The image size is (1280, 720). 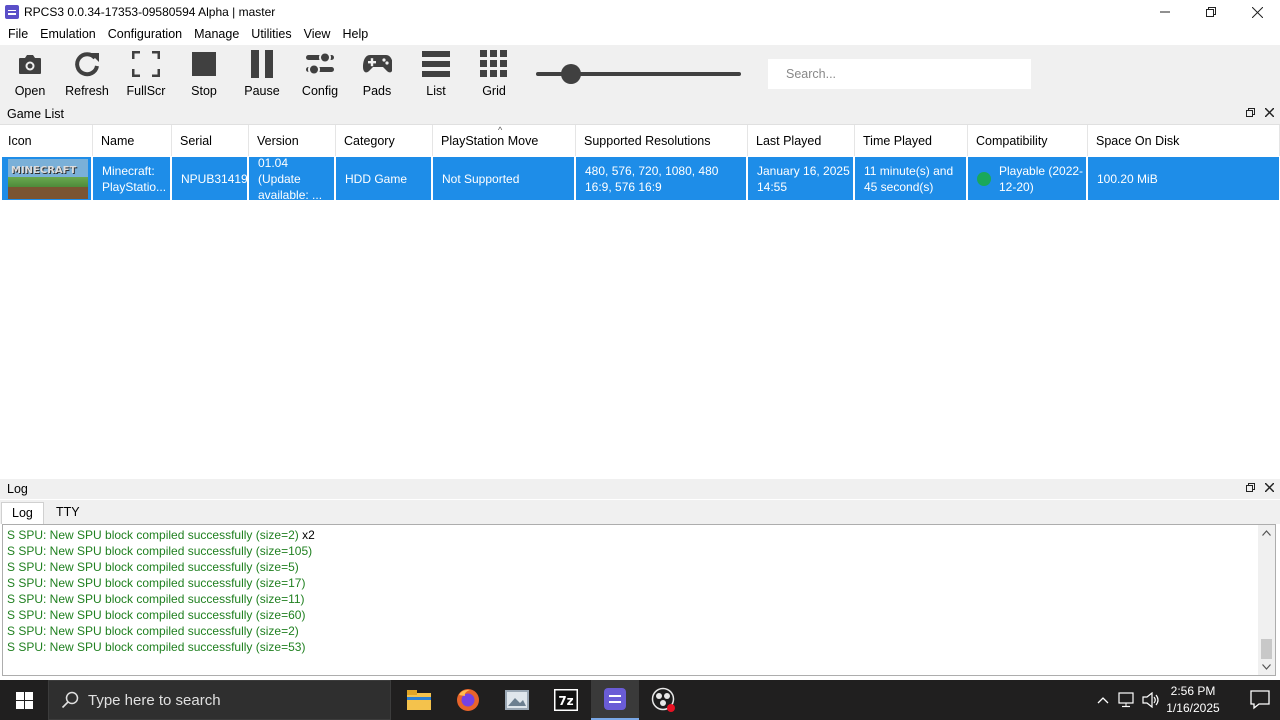 What do you see at coordinates (18, 34) in the screenshot?
I see `menu-file: File` at bounding box center [18, 34].